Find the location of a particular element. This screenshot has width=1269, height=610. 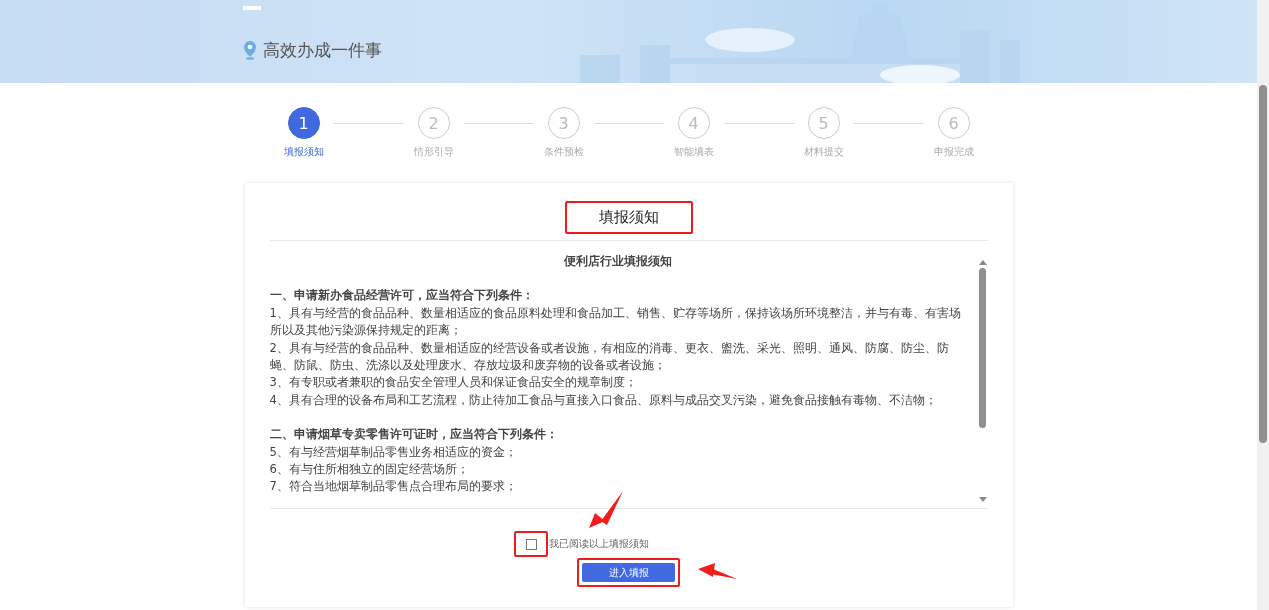

requirement-text: 1、具有与经营的食品品种、数量相适应的食品原料处理和食品加工、销售、贮存等场所，保持该场所环境整洁，并与有毒、有害场所以及其他污染源保持规定的距离； is located at coordinates (615, 322).